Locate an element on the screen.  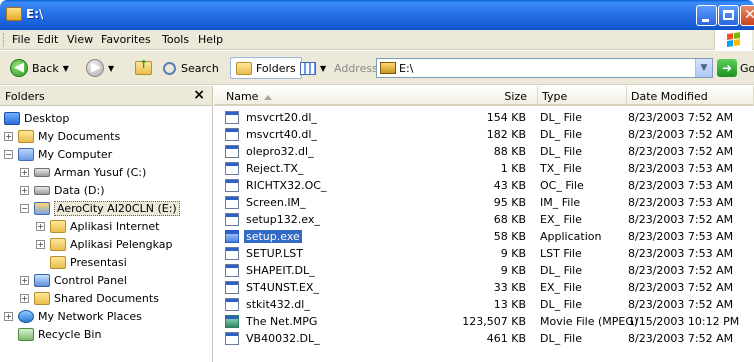
tree-item-my-network-places: + My Network Places is located at coordinates (73, 316).